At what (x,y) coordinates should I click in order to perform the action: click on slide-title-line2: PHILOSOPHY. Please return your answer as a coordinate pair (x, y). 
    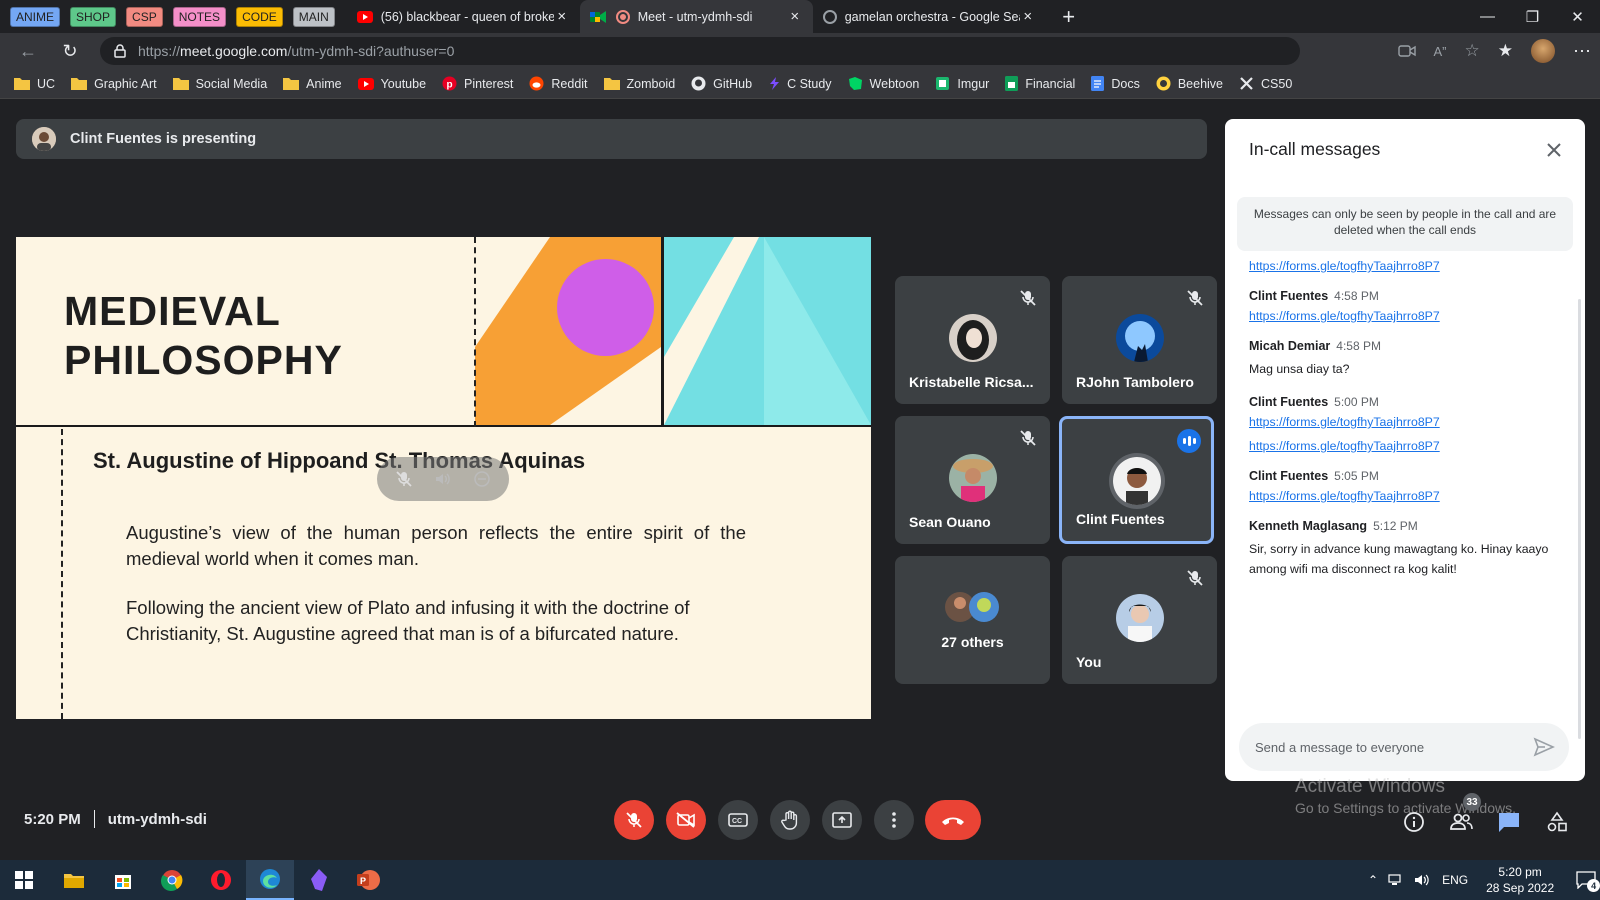
    Looking at the image, I should click on (203, 360).